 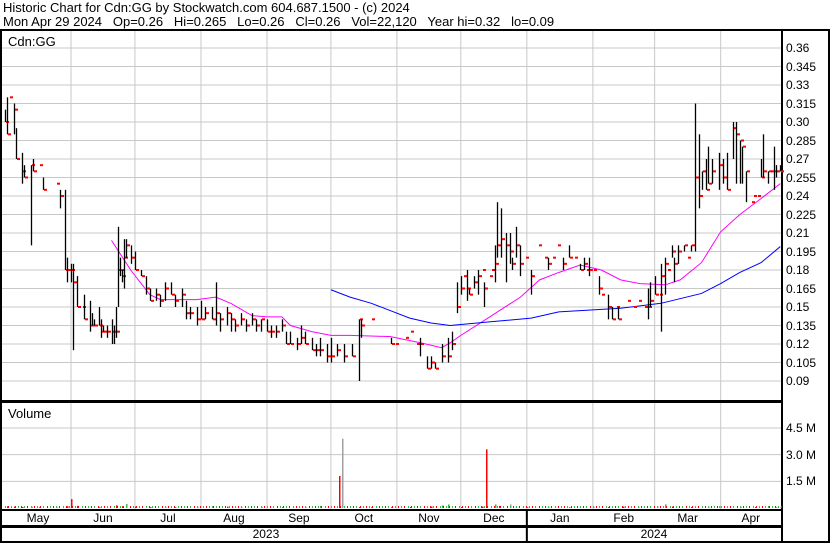 I want to click on year-label: 2023, so click(x=266, y=534).